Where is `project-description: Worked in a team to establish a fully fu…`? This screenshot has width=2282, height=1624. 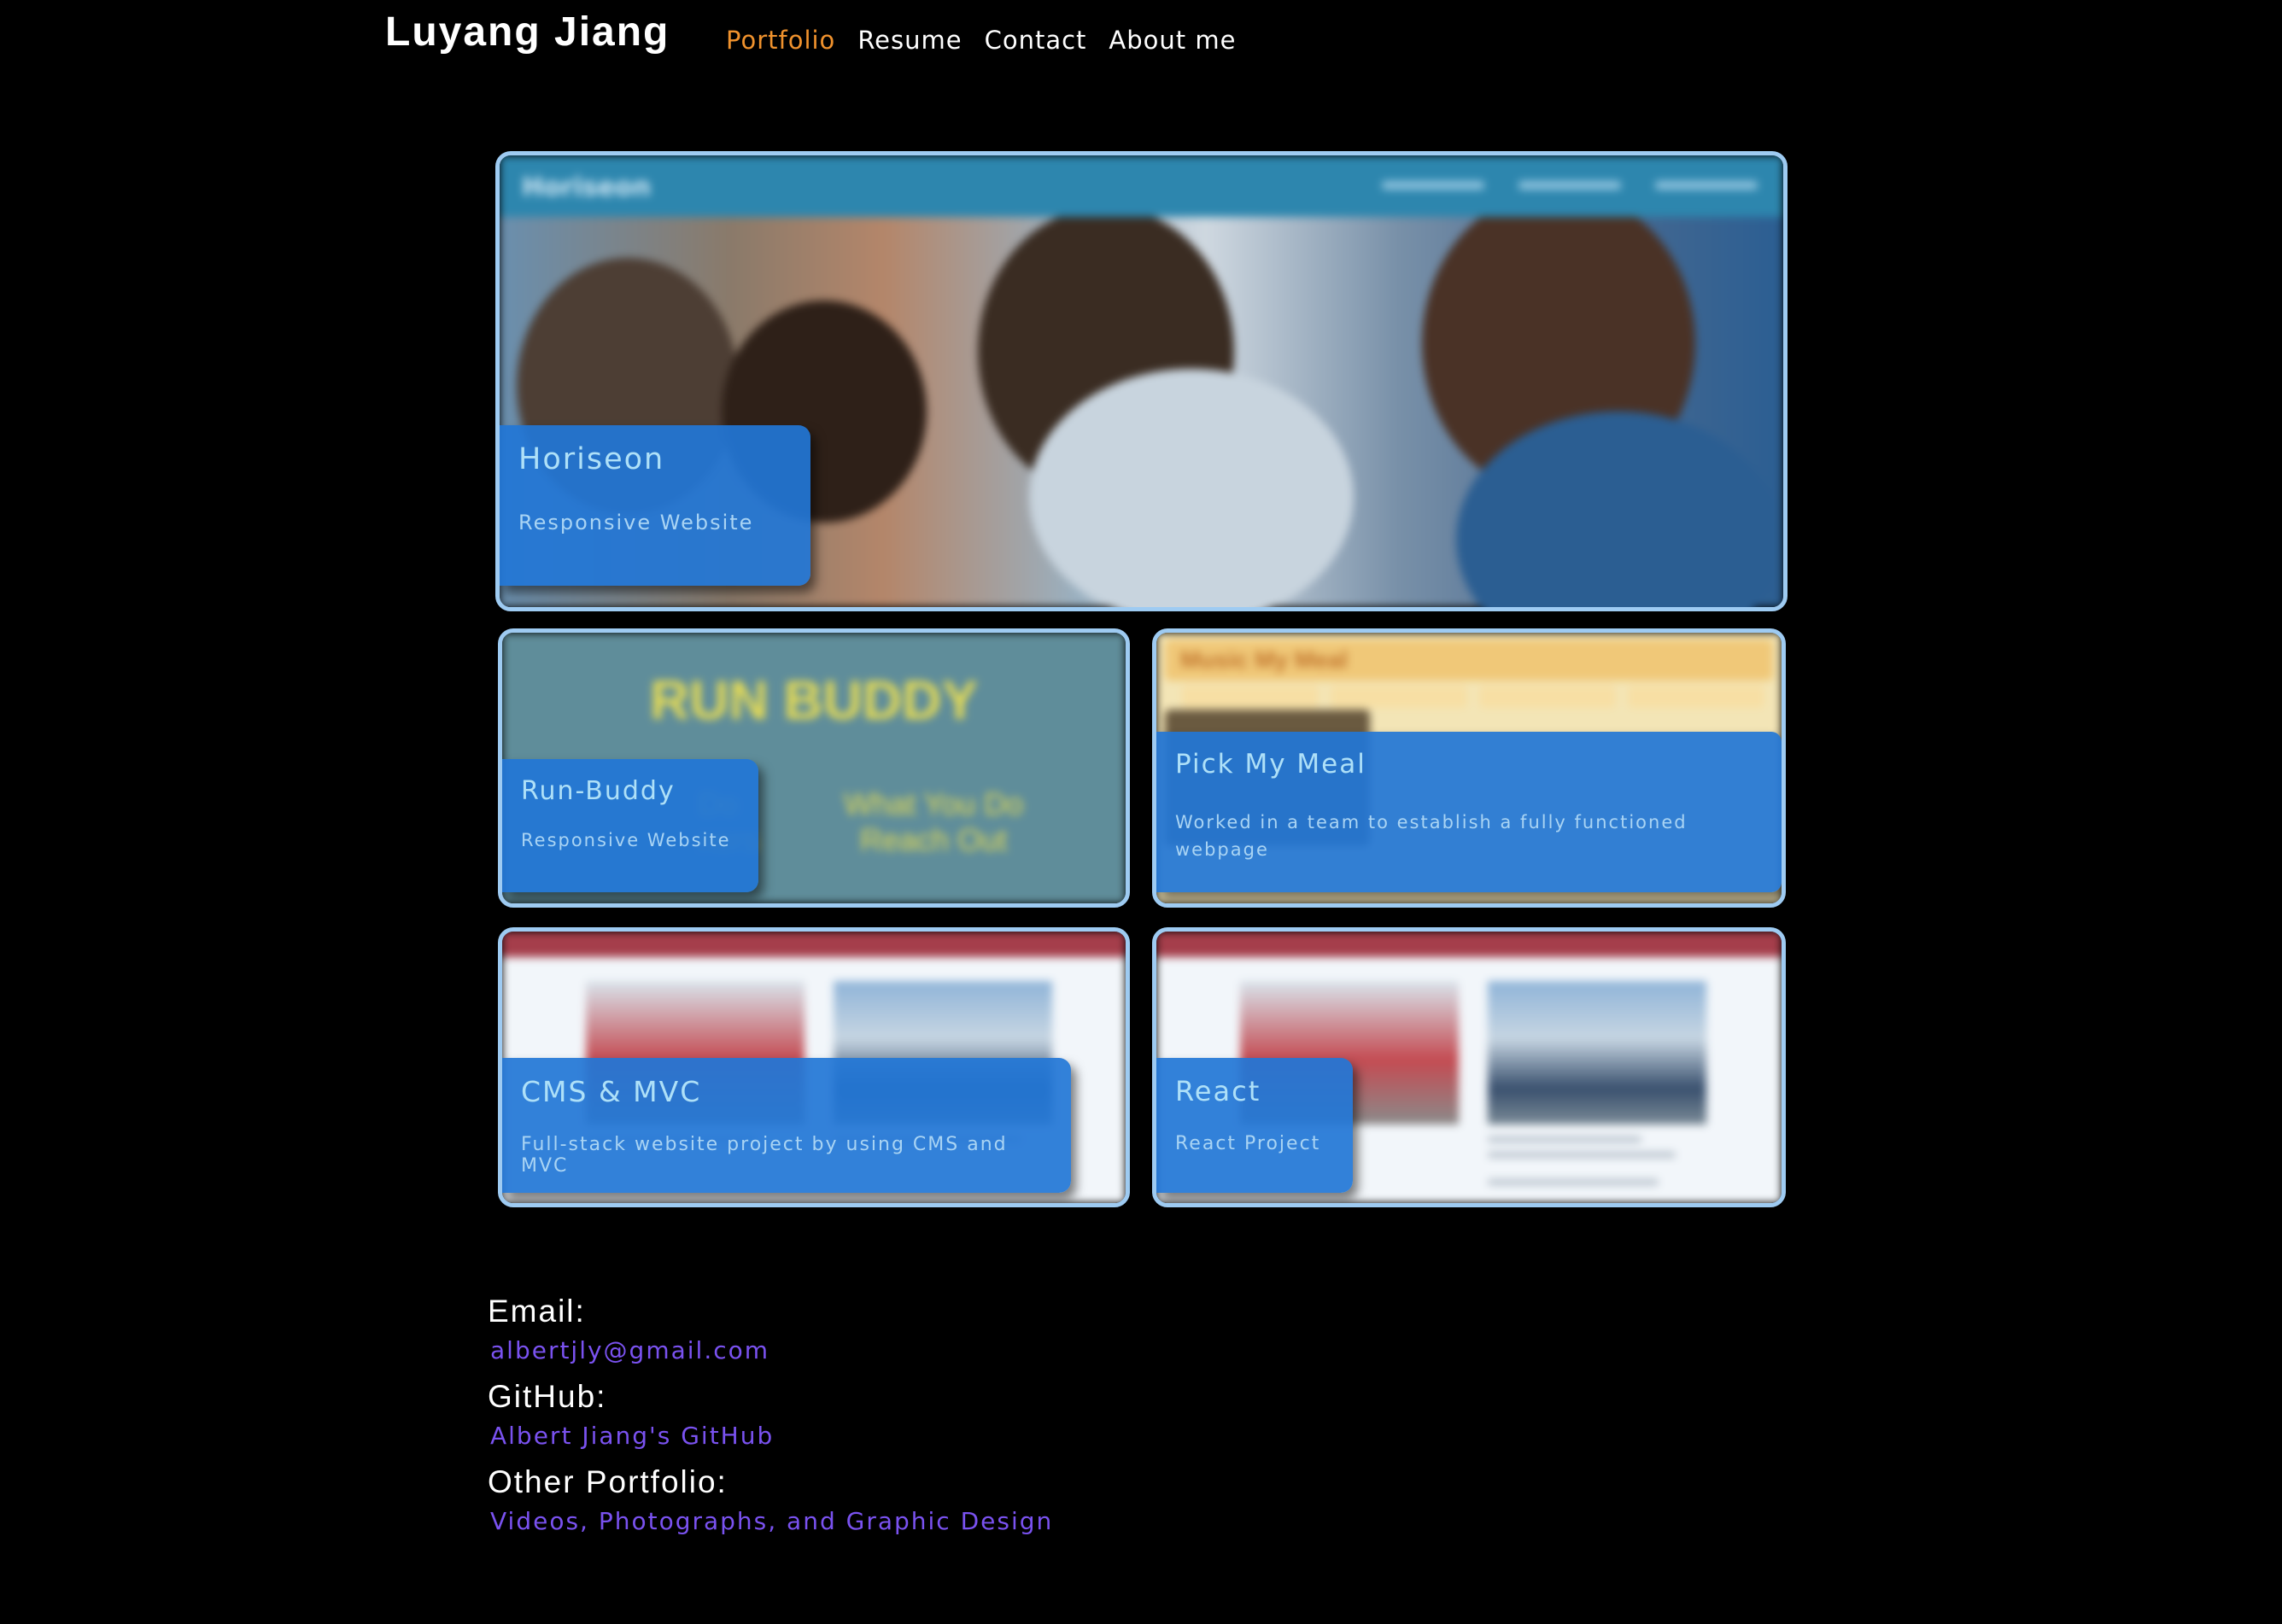
project-description: Worked in a team to establish a fully fu… is located at coordinates (1431, 836).